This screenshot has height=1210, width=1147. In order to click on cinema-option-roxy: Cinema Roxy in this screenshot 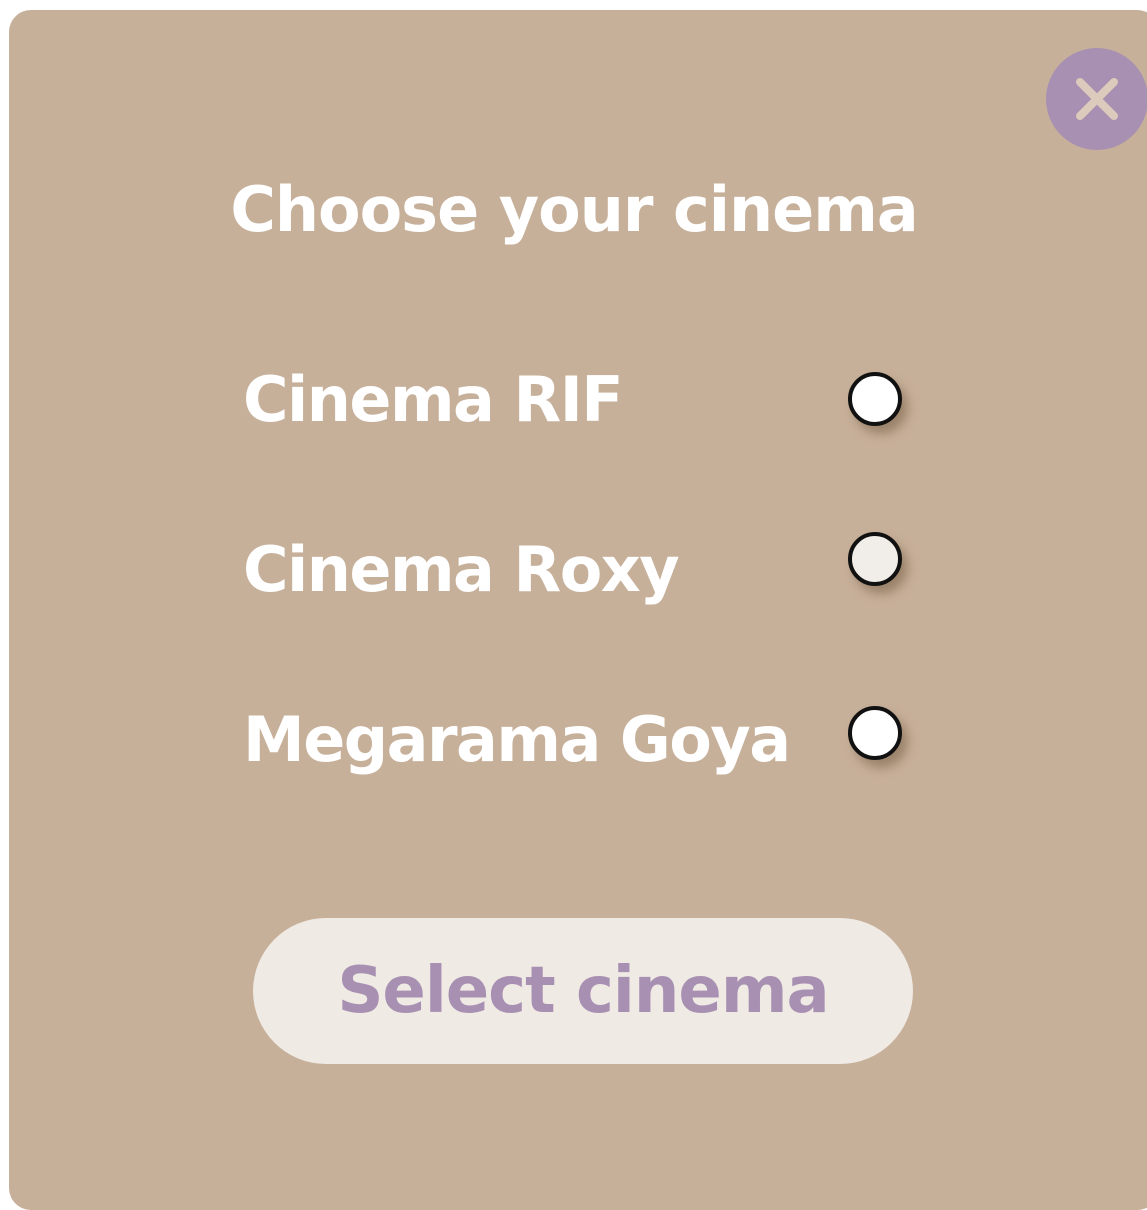, I will do `click(583, 570)`.